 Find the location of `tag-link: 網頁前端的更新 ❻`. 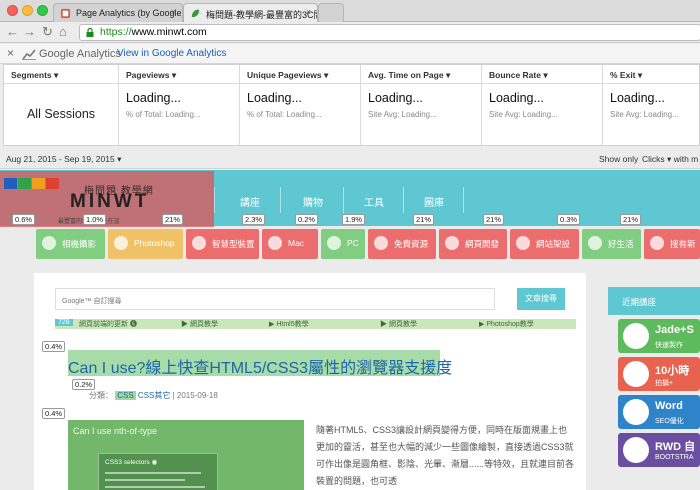

tag-link: 網頁前端的更新 ❻ is located at coordinates (108, 324).